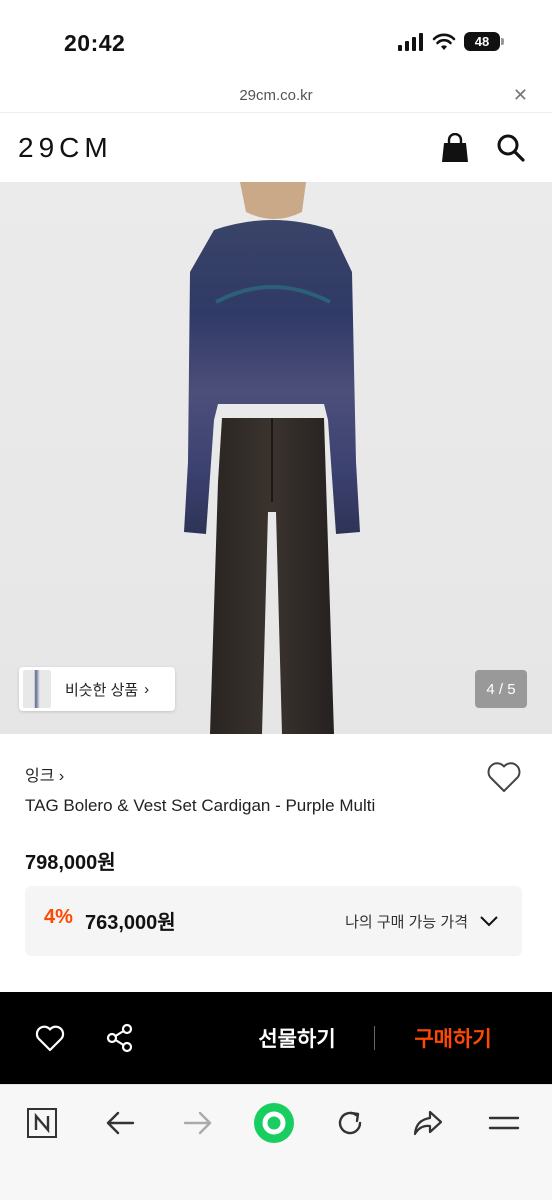  I want to click on share-arrow-icon, so click(428, 1123).